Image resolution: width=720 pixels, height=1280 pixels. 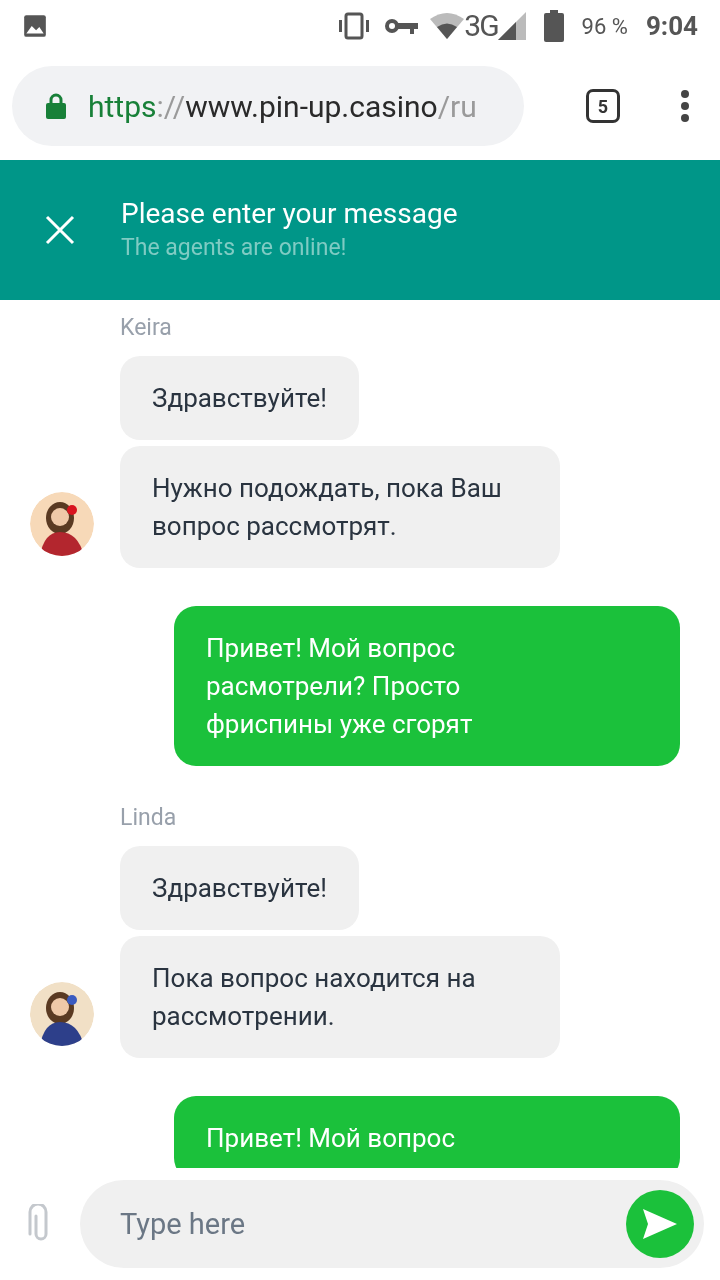 I want to click on url-text: https://www.pin-up.casino/ru, so click(x=282, y=106).